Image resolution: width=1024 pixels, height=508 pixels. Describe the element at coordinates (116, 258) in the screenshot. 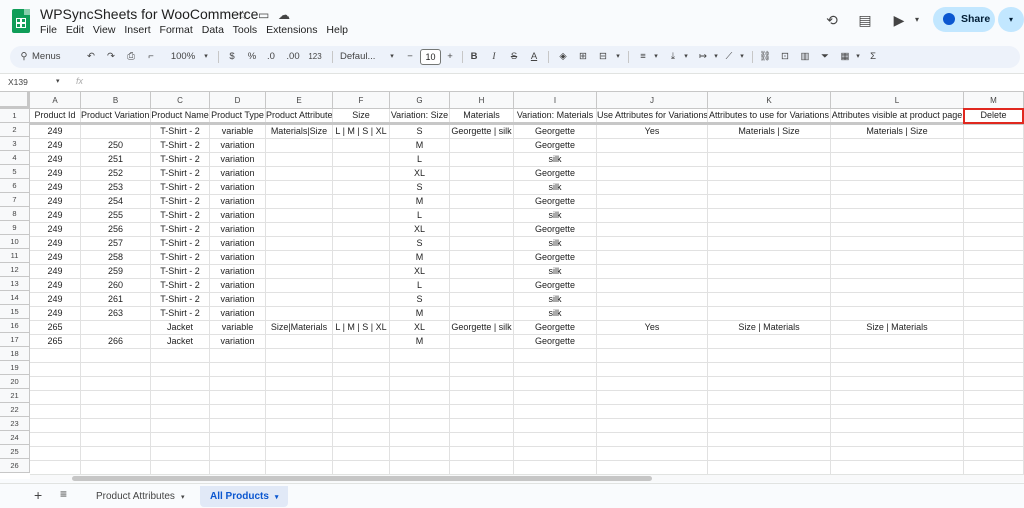

I see `table-cell: 258` at that location.